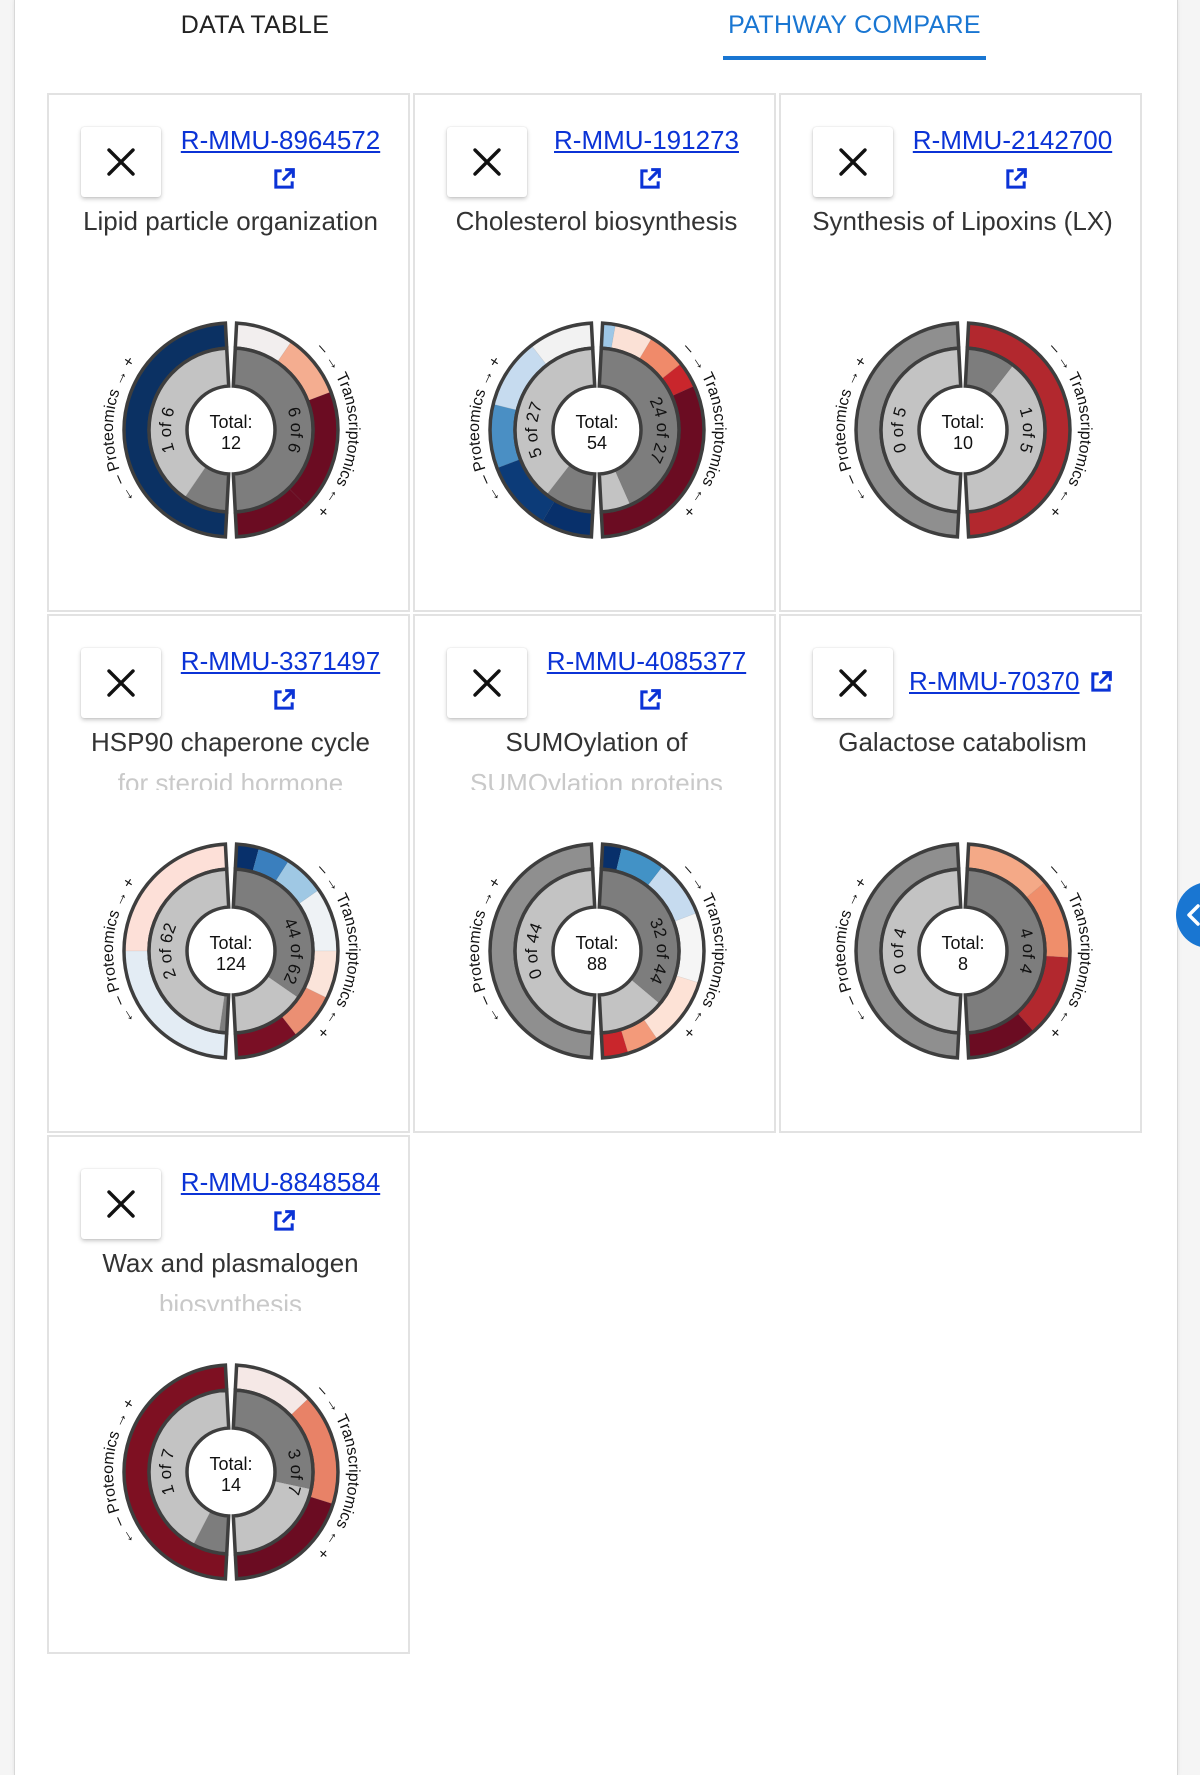 The width and height of the screenshot is (1200, 1775). Describe the element at coordinates (962, 221) in the screenshot. I see `pathway-title: Synthesis of Lipoxins (LX)` at that location.